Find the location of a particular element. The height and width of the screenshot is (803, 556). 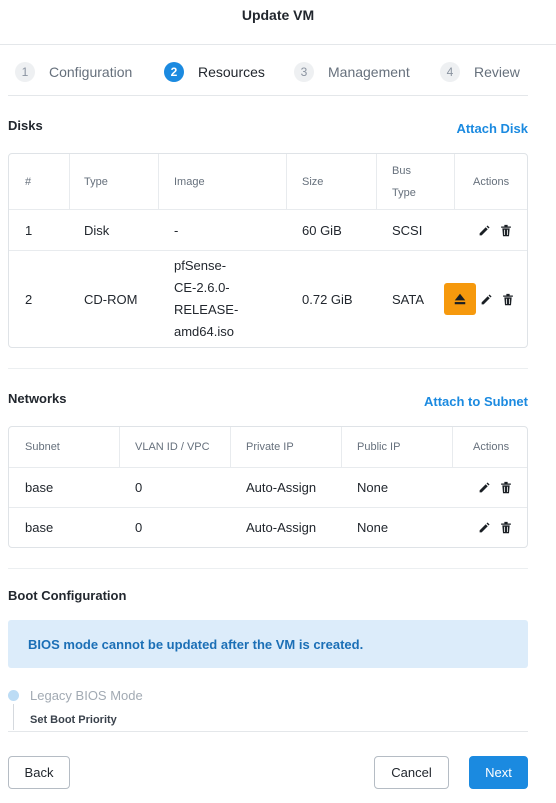

disk-image-line: amd64.iso is located at coordinates (204, 331).